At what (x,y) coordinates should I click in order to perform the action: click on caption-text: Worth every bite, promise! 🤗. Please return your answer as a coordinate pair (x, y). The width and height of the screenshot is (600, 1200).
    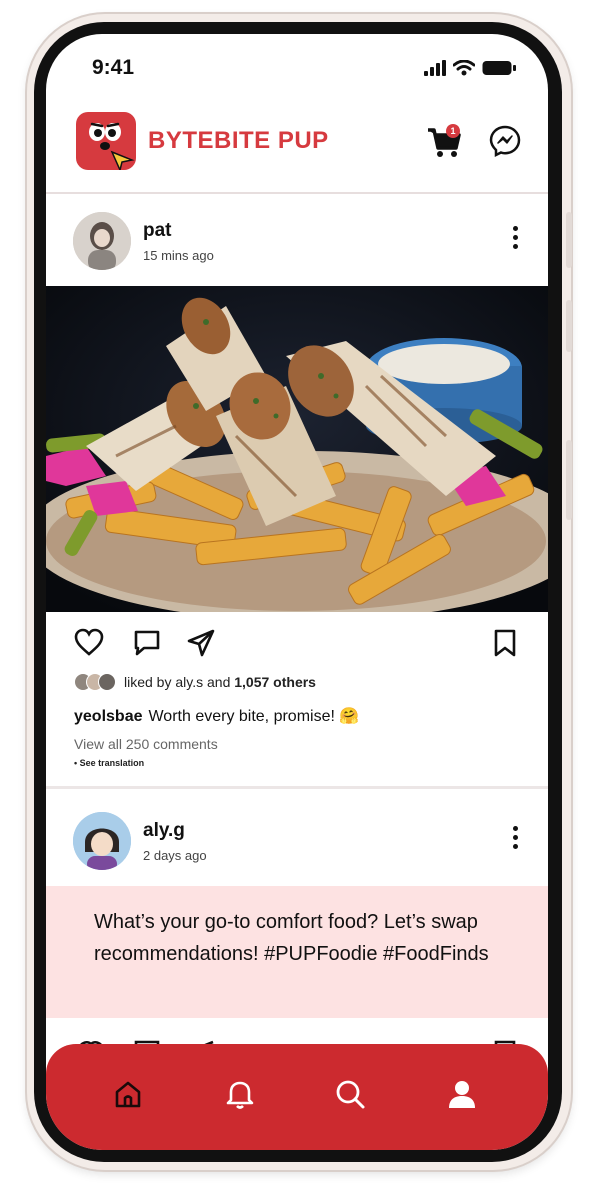
    Looking at the image, I should click on (254, 716).